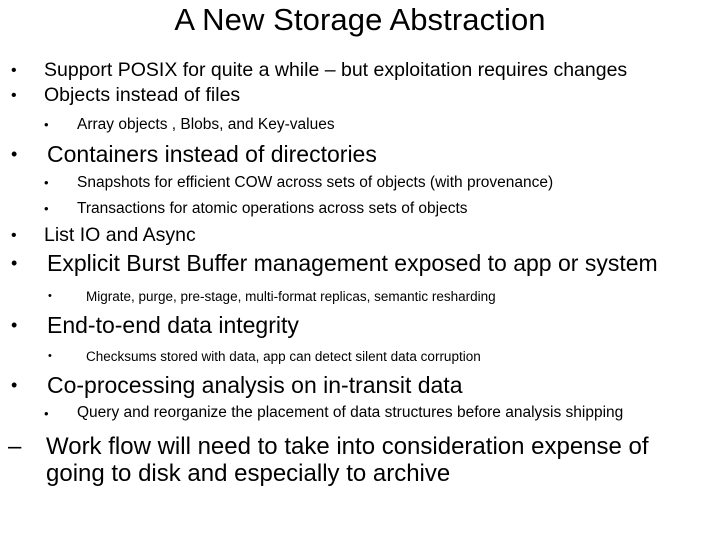 This screenshot has width=720, height=540. What do you see at coordinates (365, 325) in the screenshot?
I see `bullet-item: • End-to-end data integrity` at bounding box center [365, 325].